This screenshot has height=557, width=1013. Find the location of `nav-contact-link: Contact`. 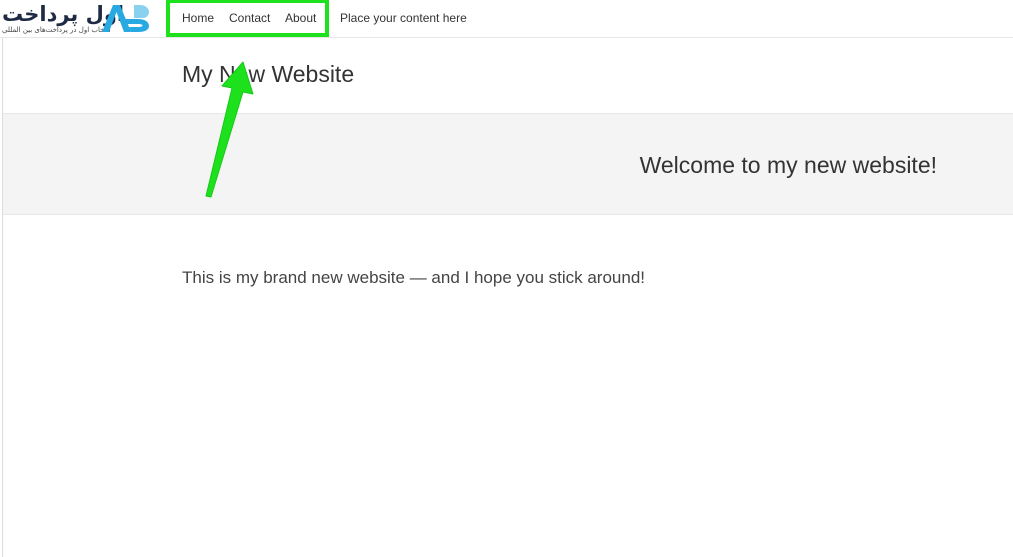

nav-contact-link: Contact is located at coordinates (249, 18).